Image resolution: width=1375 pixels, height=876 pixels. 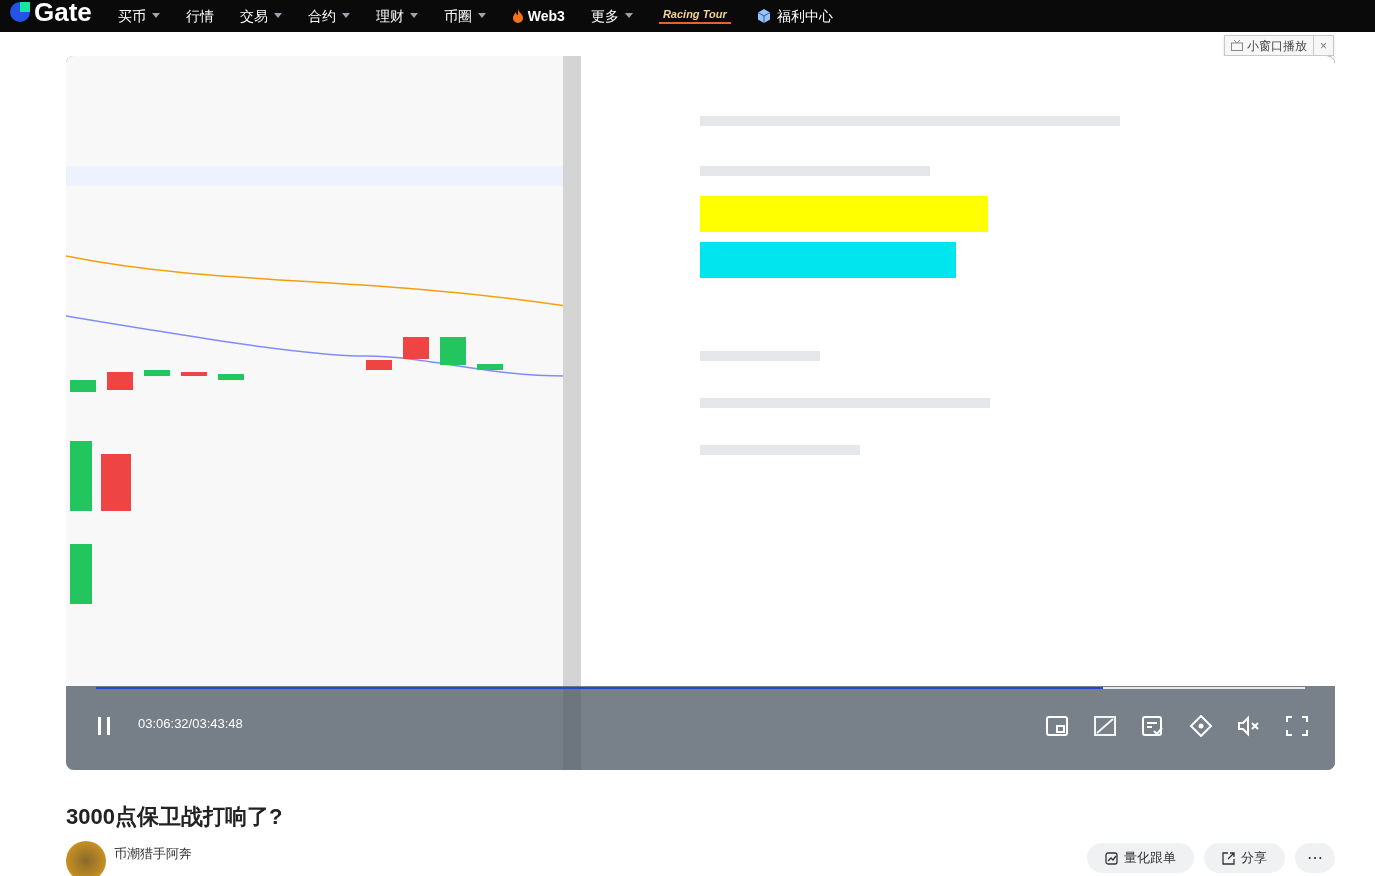 What do you see at coordinates (1297, 726) in the screenshot?
I see `fullscreen-icon` at bounding box center [1297, 726].